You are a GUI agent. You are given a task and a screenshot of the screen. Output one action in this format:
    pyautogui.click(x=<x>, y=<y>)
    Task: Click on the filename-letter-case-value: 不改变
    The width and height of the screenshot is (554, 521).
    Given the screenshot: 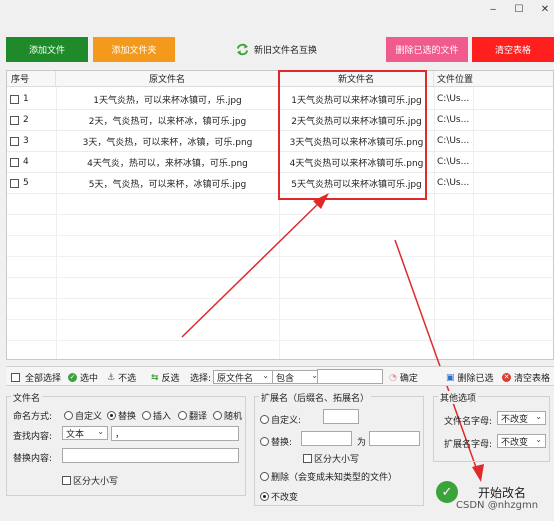 What is the action you would take?
    pyautogui.click(x=515, y=419)
    